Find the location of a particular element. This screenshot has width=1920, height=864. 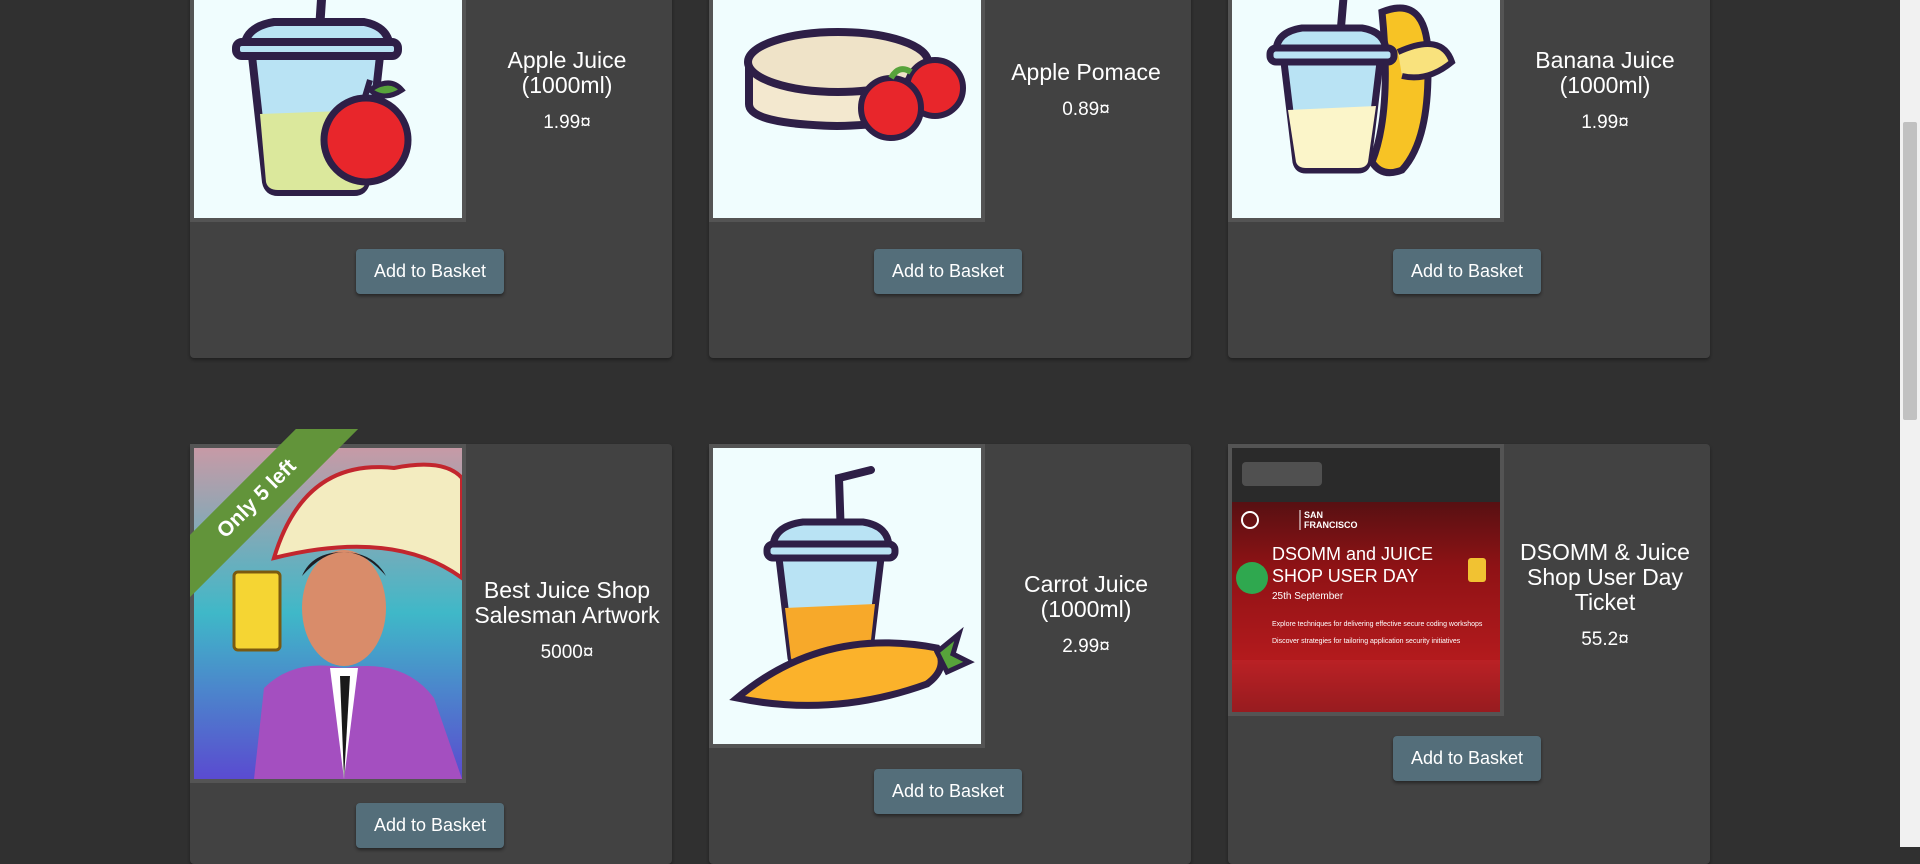

product-image-carrot-juice is located at coordinates (847, 596).